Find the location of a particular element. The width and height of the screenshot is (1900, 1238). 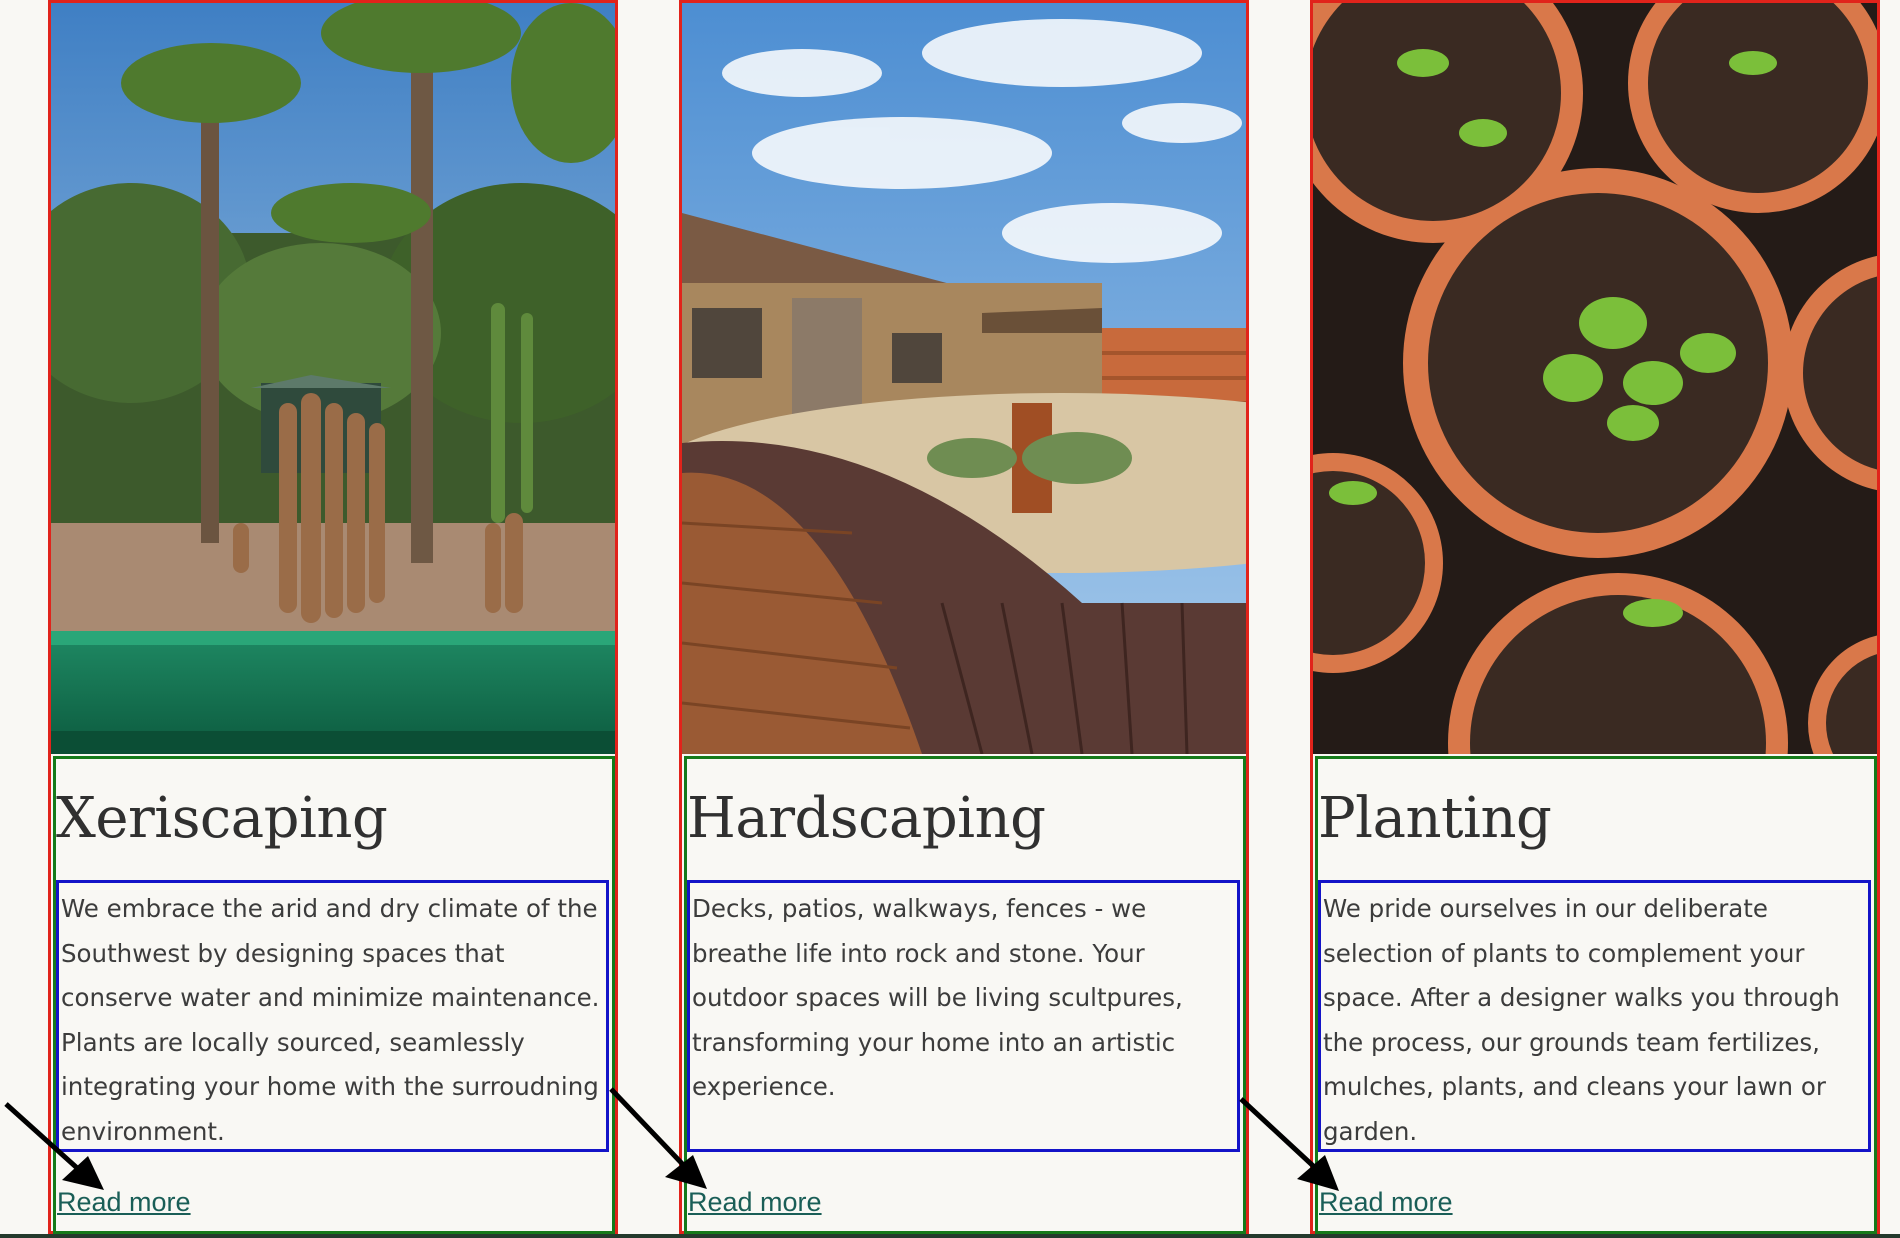

page-footer-edge is located at coordinates (950, 1236).